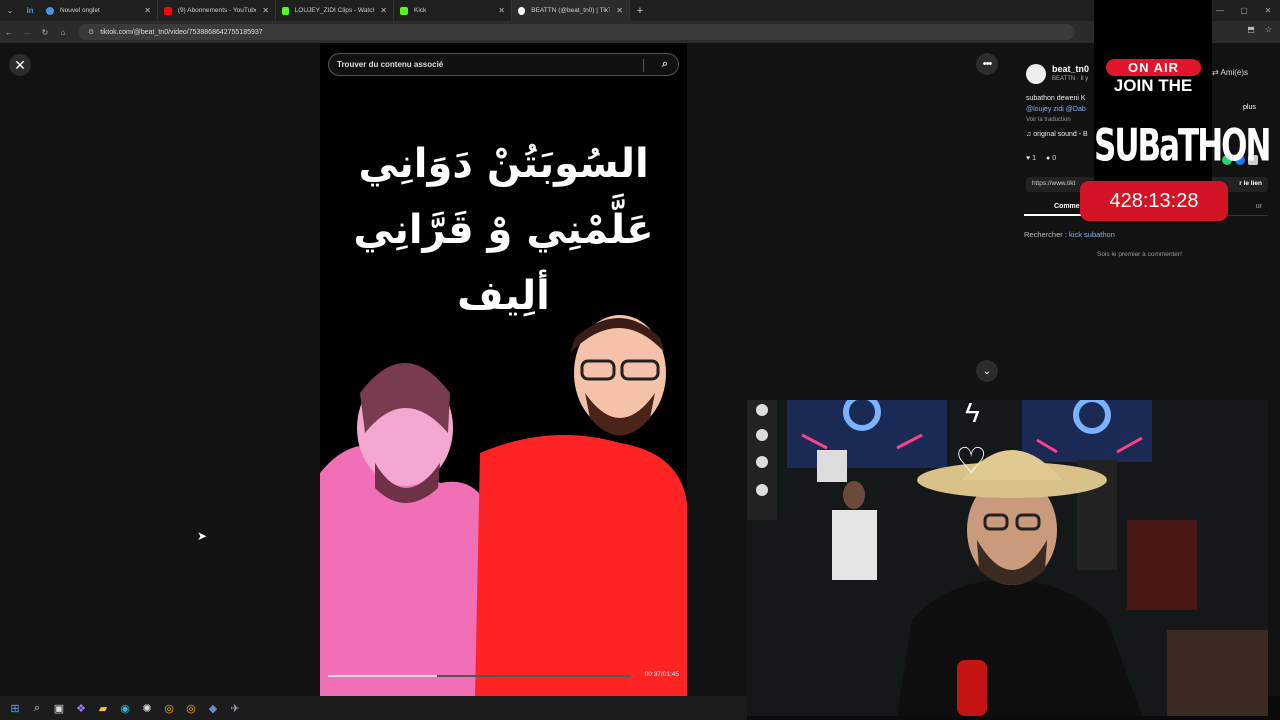  I want to click on translate-link: Voir la traduction, so click(1057, 120).